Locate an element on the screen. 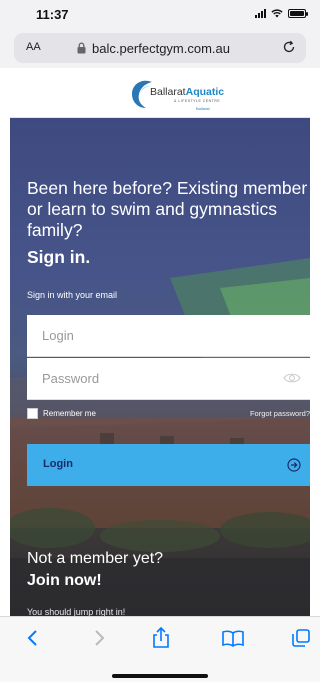 This screenshot has width=320, height=682. reload-icon is located at coordinates (289, 47).